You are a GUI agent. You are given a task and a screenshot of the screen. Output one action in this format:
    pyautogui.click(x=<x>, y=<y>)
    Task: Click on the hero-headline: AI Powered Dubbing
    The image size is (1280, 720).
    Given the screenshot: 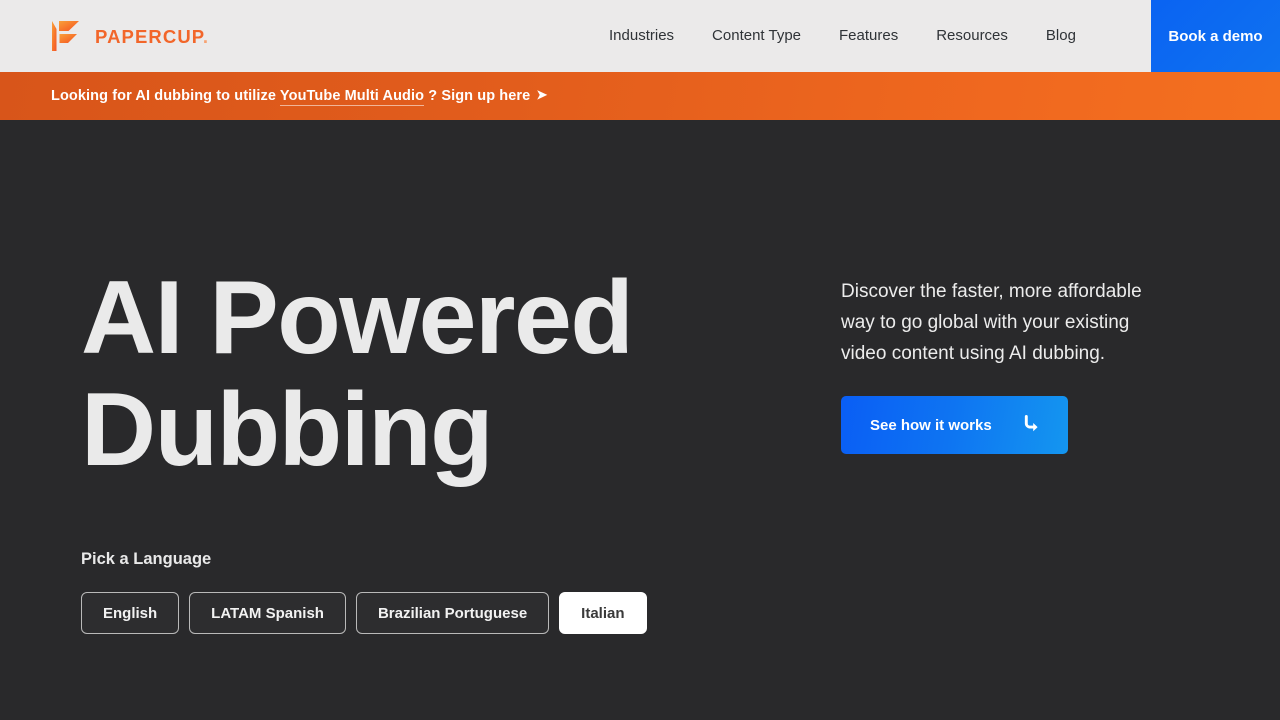 What is the action you would take?
    pyautogui.click(x=357, y=374)
    